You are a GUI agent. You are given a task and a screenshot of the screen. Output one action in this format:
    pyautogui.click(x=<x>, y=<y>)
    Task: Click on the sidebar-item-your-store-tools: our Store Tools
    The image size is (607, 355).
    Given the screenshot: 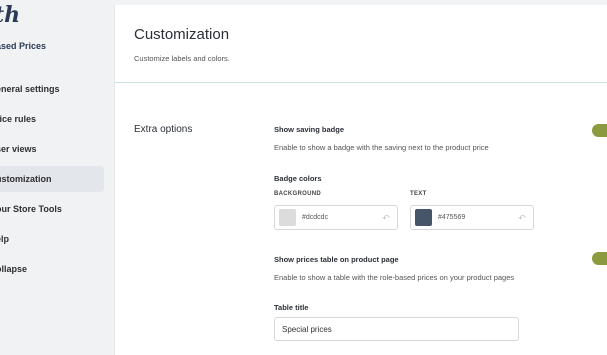 What is the action you would take?
    pyautogui.click(x=52, y=209)
    